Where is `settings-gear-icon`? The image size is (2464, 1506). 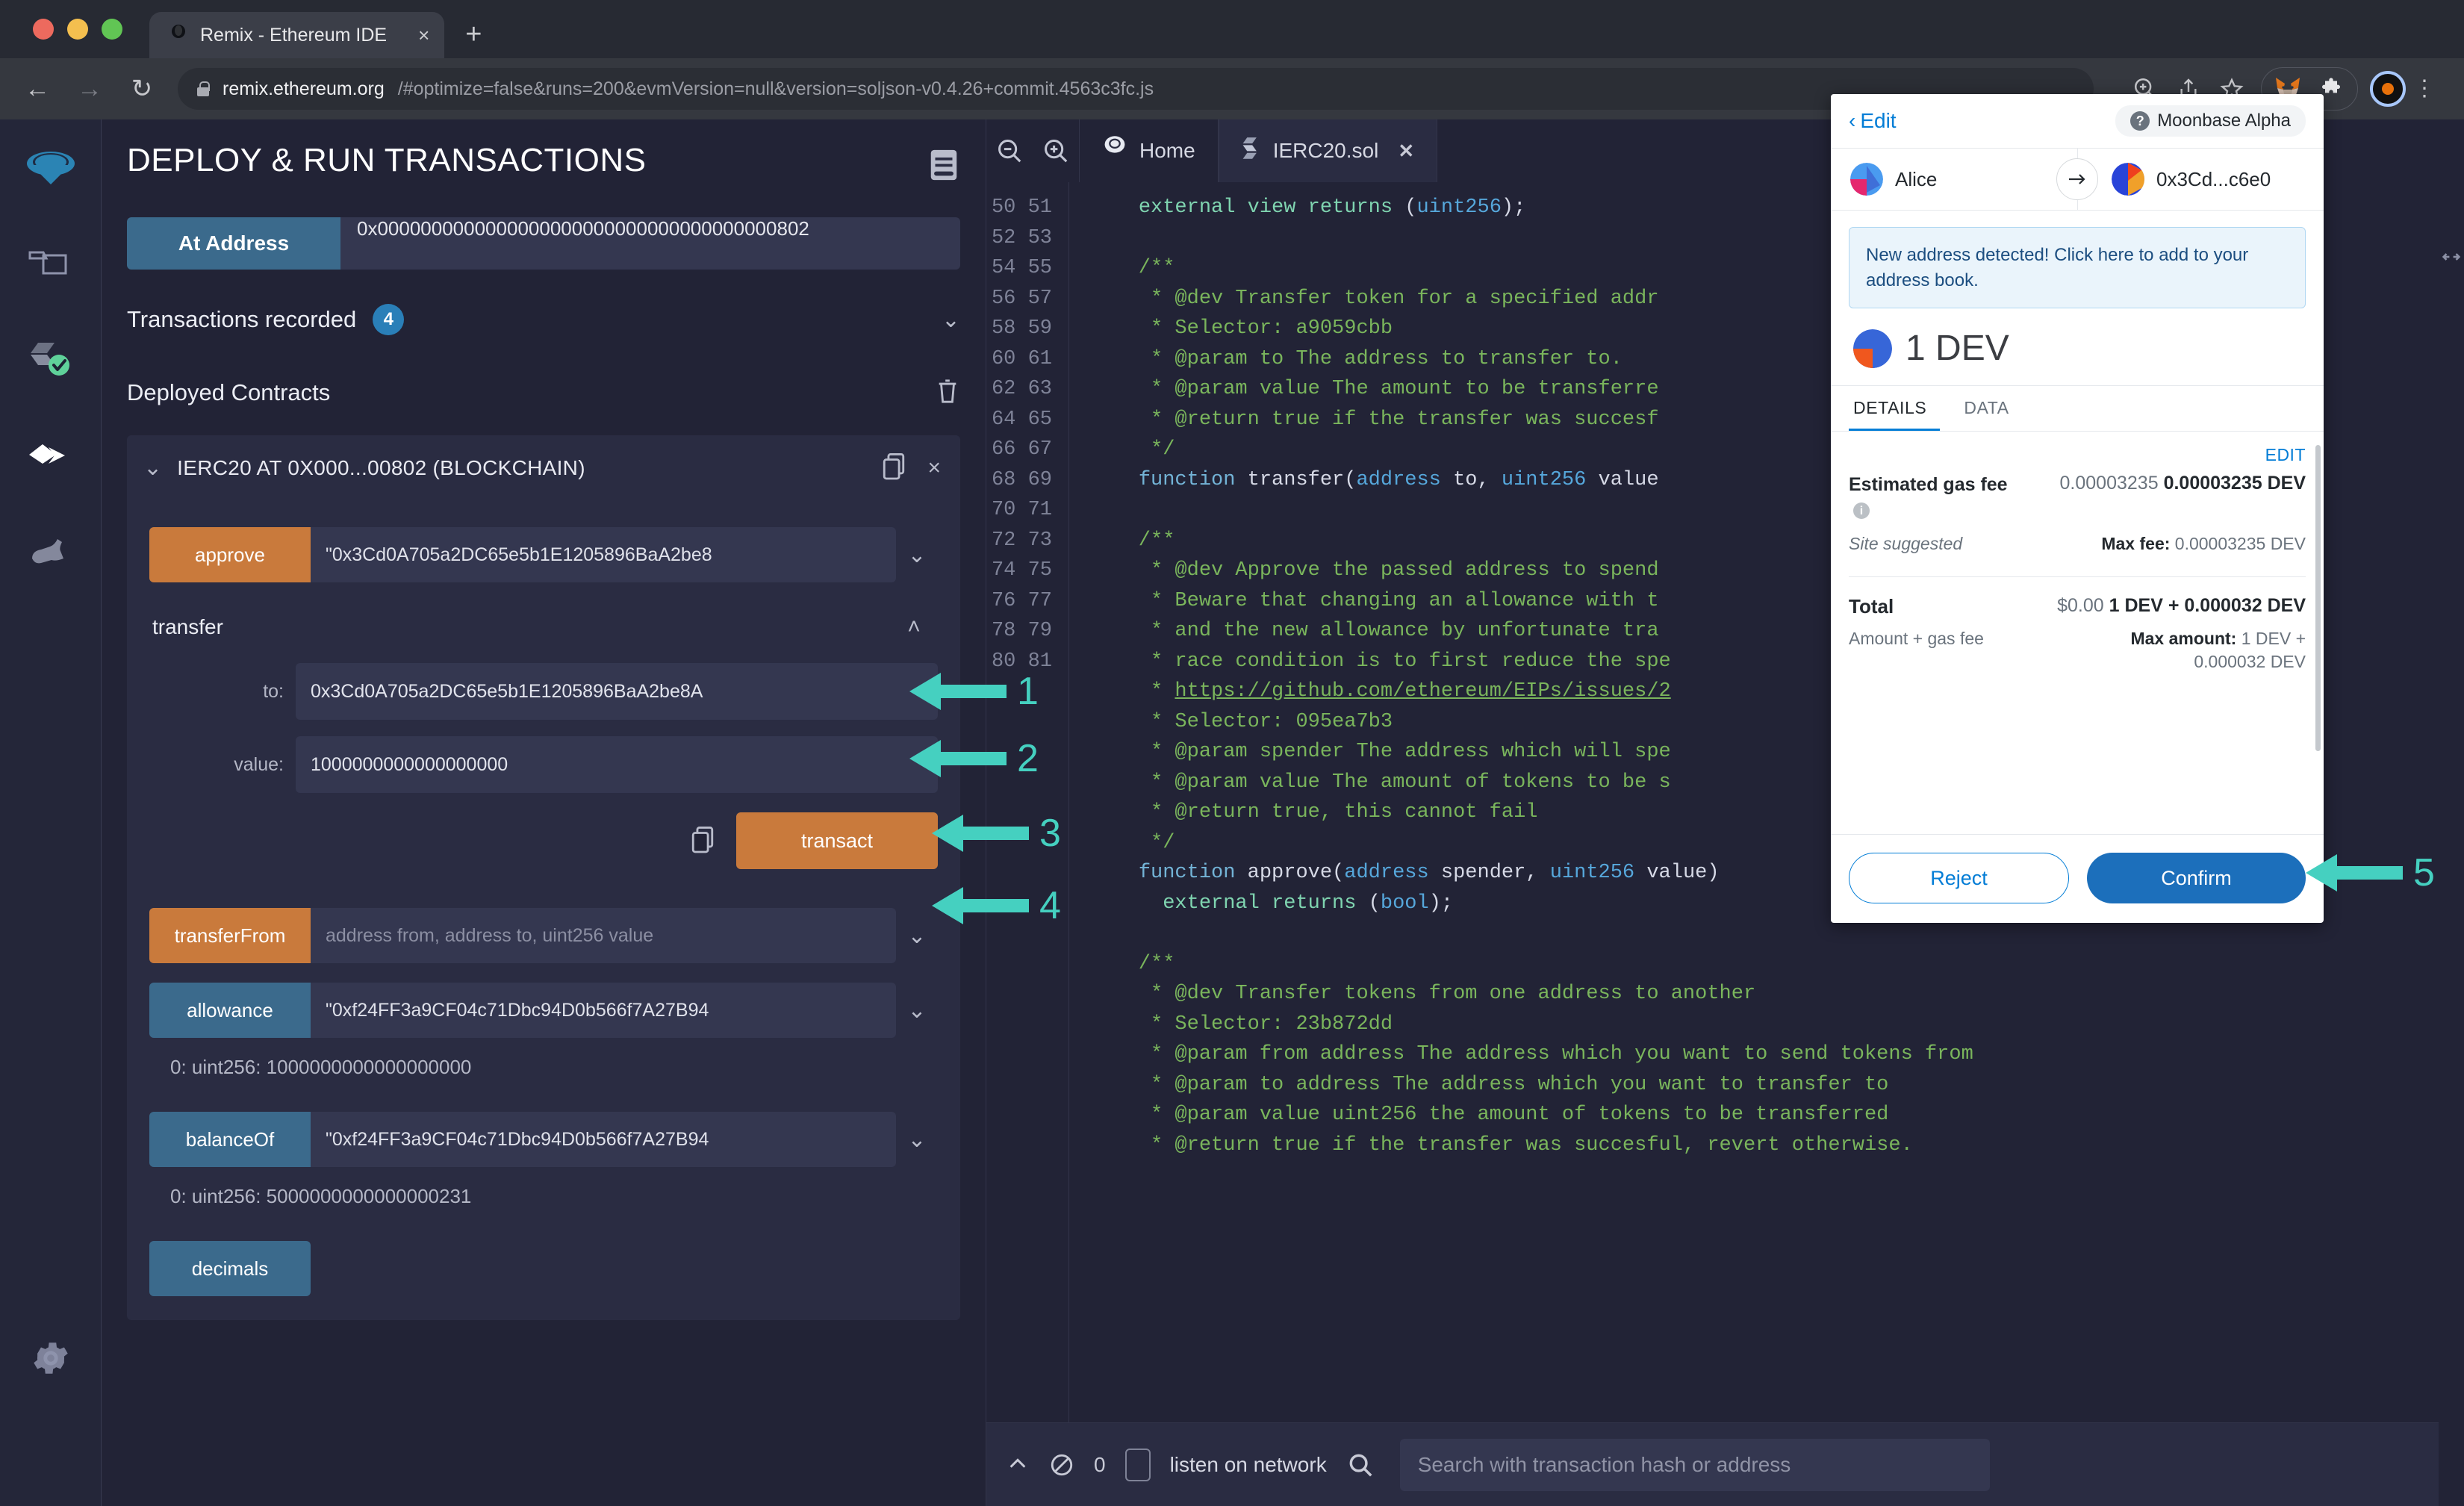
settings-gear-icon is located at coordinates (50, 1358).